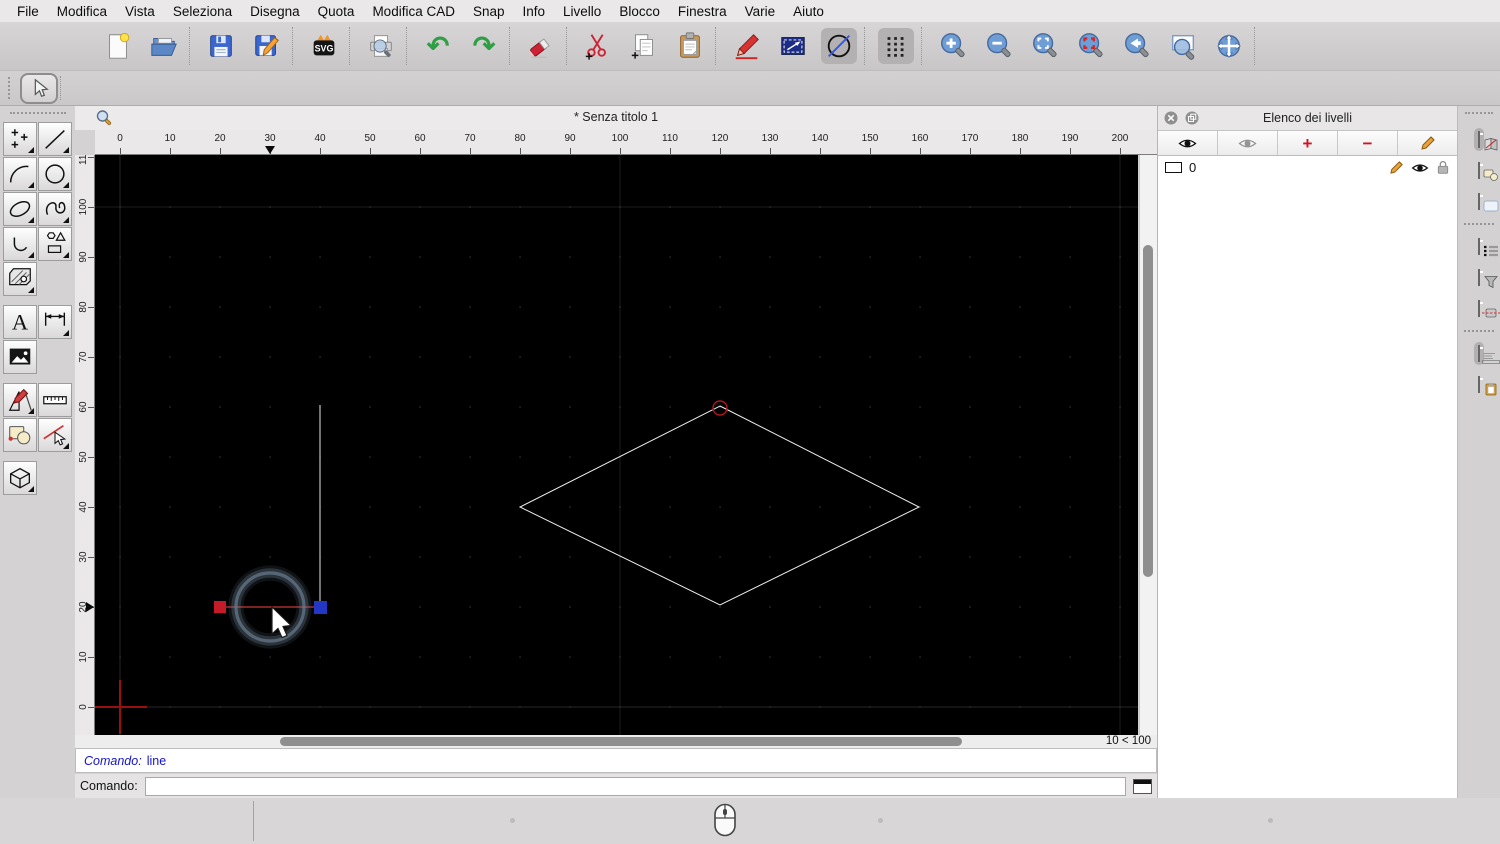 This screenshot has width=1500, height=844. What do you see at coordinates (953, 46) in the screenshot?
I see `zoom-in-button` at bounding box center [953, 46].